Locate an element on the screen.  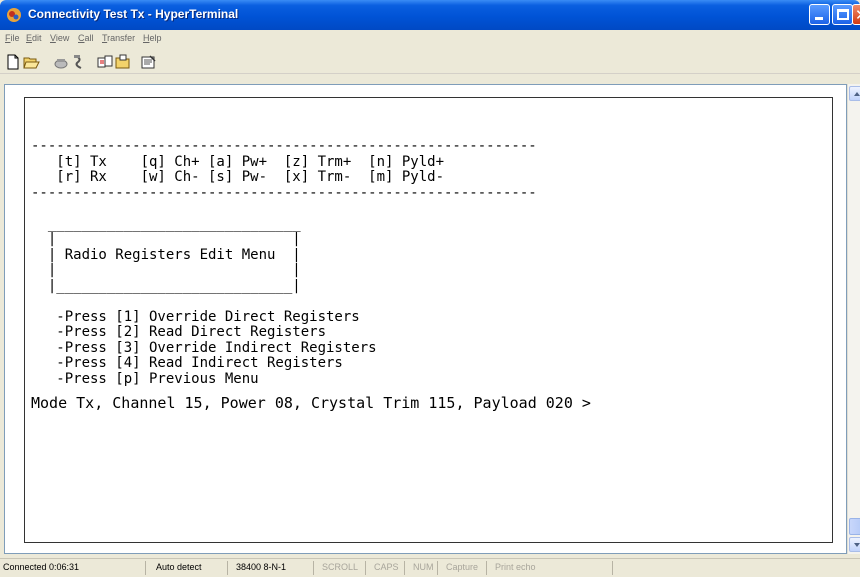
status-capture: Capture is located at coordinates (462, 567).